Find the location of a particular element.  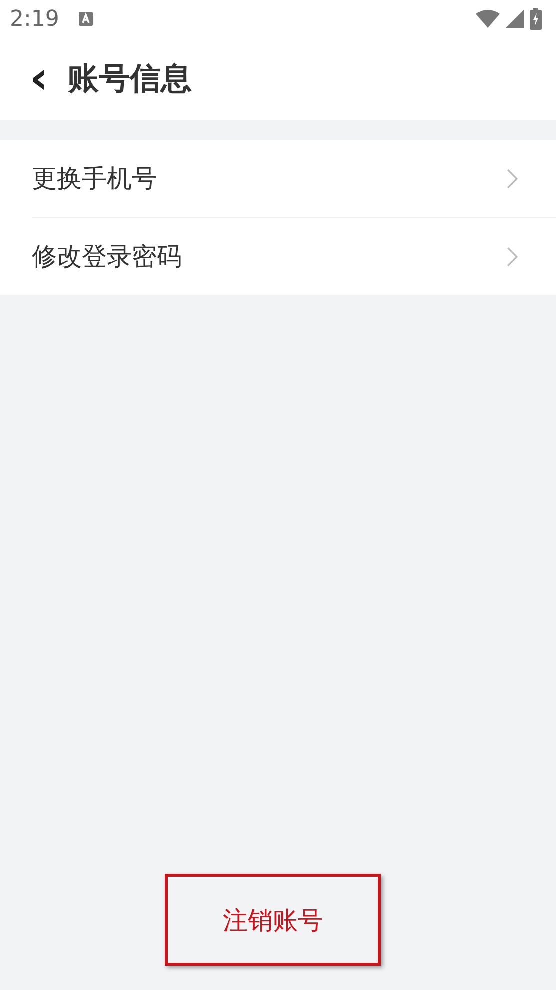

menu-item: 更换手机号 is located at coordinates (294, 178).